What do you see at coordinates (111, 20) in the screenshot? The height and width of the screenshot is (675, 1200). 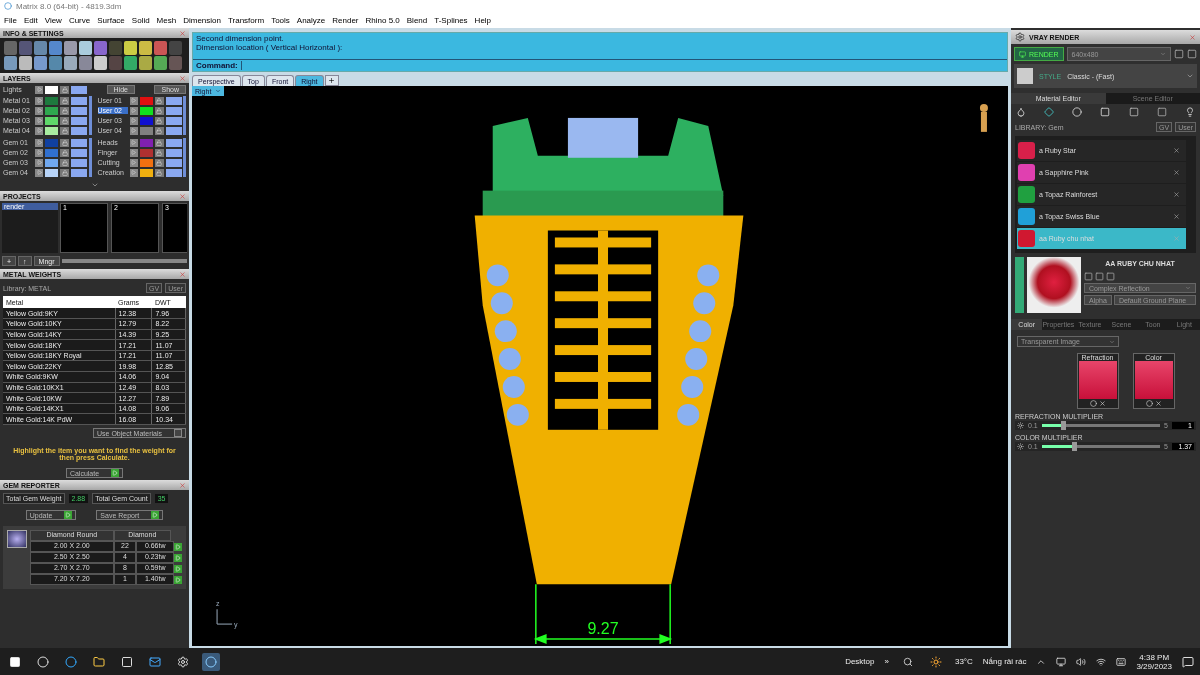 I see `menu-item: Surface` at bounding box center [111, 20].